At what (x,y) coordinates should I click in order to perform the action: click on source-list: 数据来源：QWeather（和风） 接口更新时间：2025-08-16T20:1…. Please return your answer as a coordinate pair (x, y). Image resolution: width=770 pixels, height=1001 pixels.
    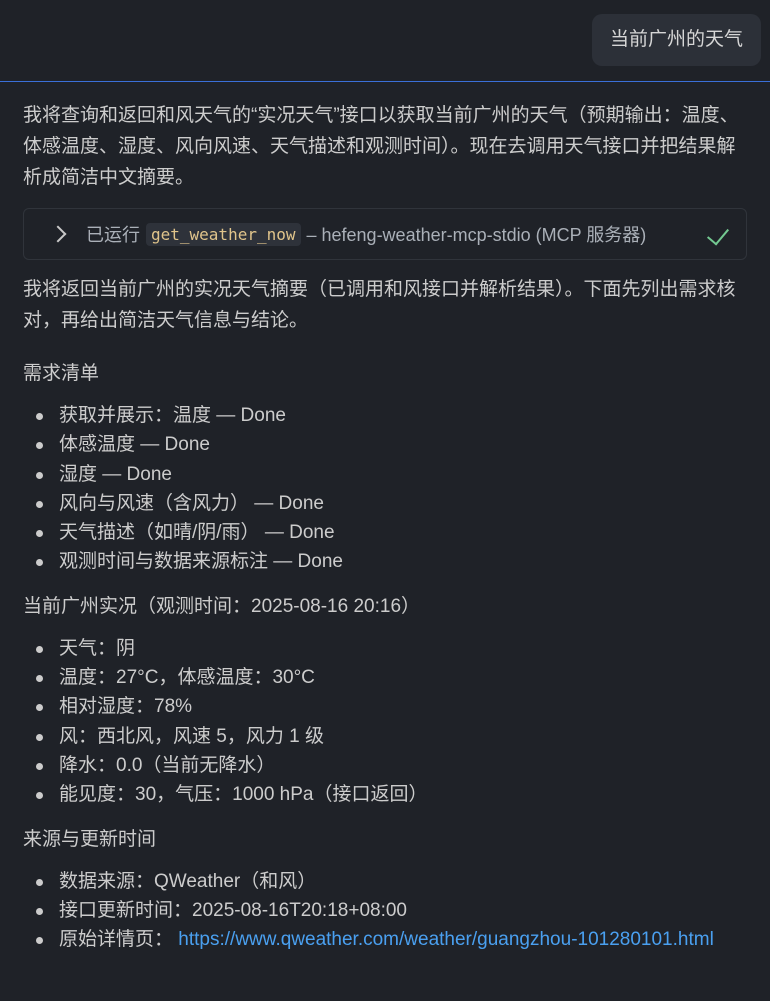
    Looking at the image, I should click on (385, 911).